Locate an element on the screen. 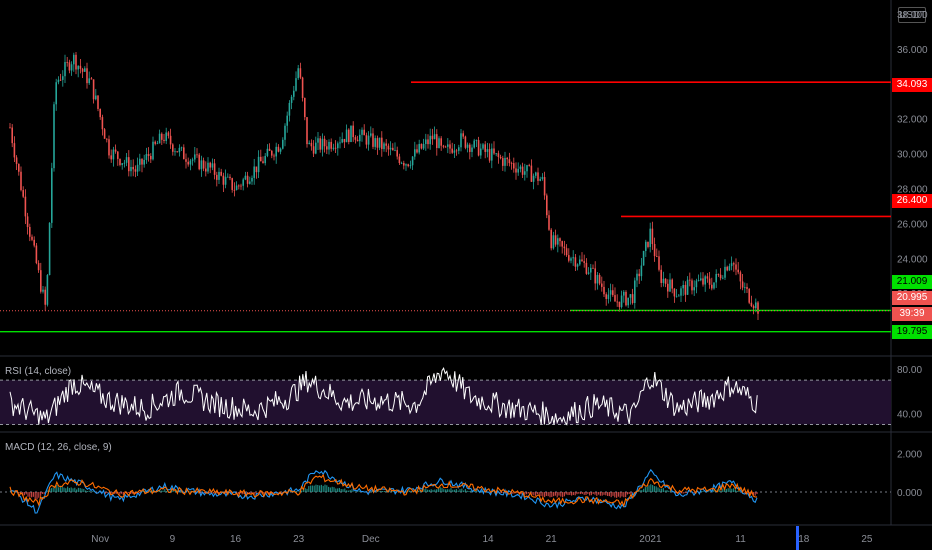 The height and width of the screenshot is (550, 932). price-axis-tick: 26.000 is located at coordinates (912, 224).